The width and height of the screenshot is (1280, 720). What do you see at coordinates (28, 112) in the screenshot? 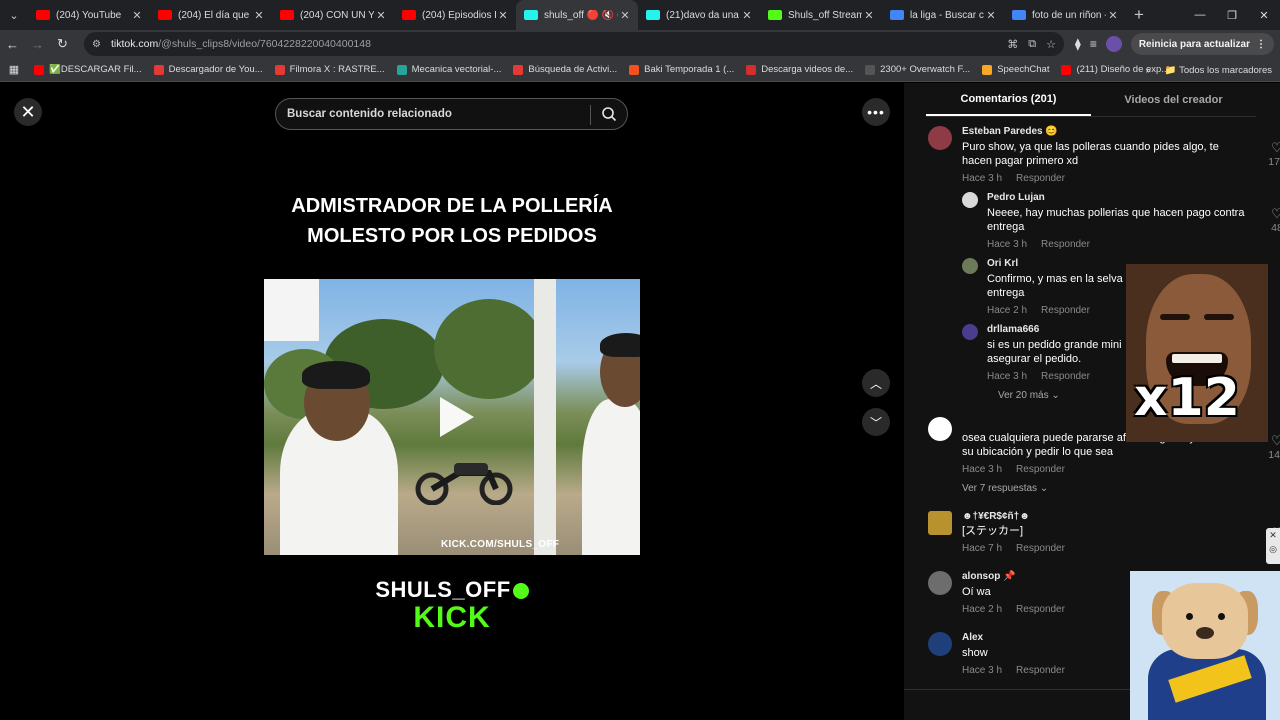
I see `close-video-button: ✕` at bounding box center [28, 112].